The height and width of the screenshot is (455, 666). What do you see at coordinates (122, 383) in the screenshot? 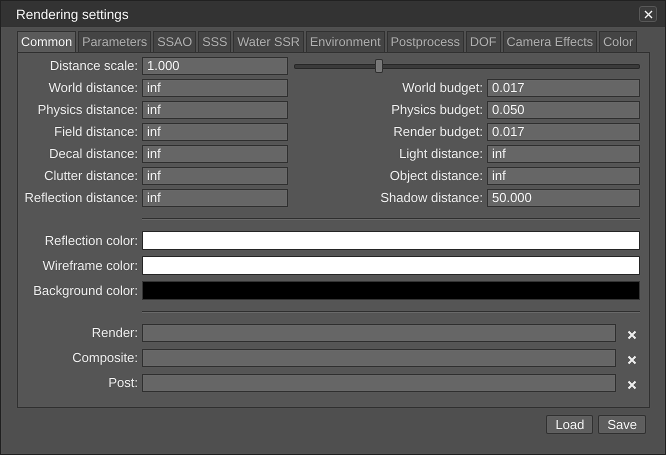
I see `field-label: Post:` at bounding box center [122, 383].